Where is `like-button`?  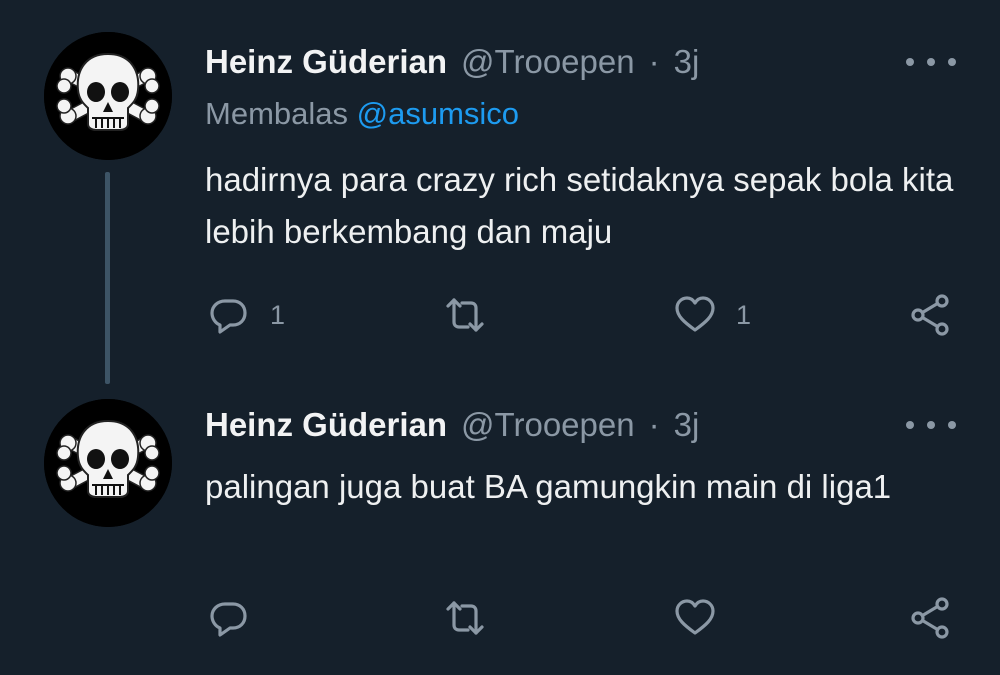 like-button is located at coordinates (704, 618).